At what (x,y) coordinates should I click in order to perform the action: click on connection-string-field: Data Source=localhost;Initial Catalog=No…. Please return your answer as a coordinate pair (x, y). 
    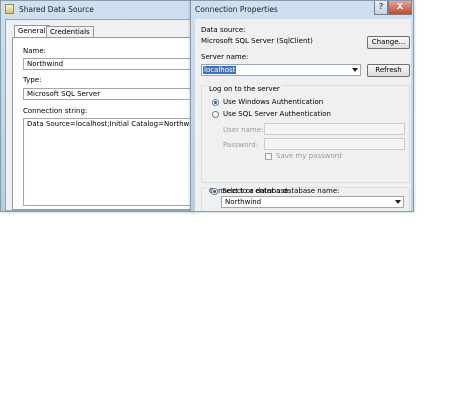
    Looking at the image, I should click on (111, 162).